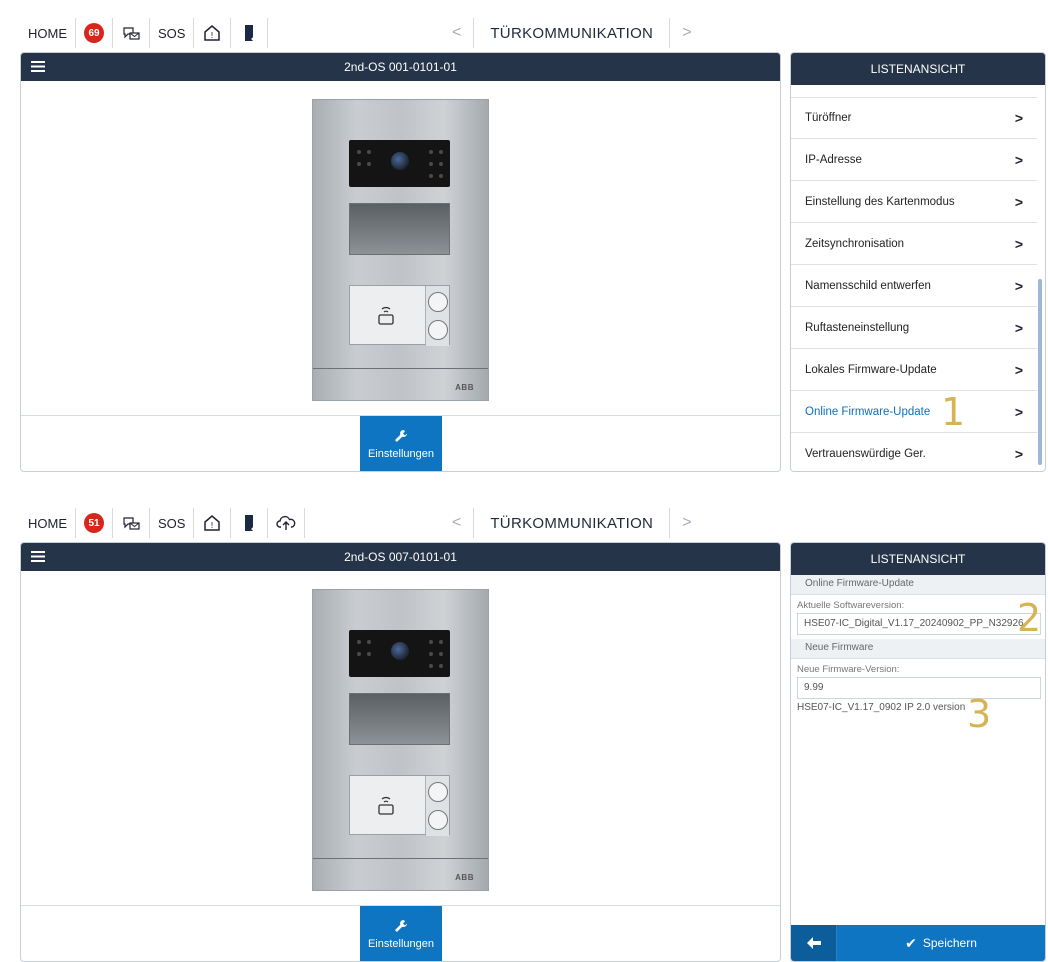 This screenshot has height=962, width=1048. I want to click on list-item-time-sync: Zeitsynchronisation >, so click(914, 244).